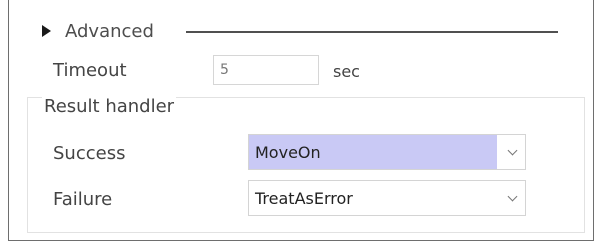  Describe the element at coordinates (89, 153) in the screenshot. I see `success-label: Success` at that location.